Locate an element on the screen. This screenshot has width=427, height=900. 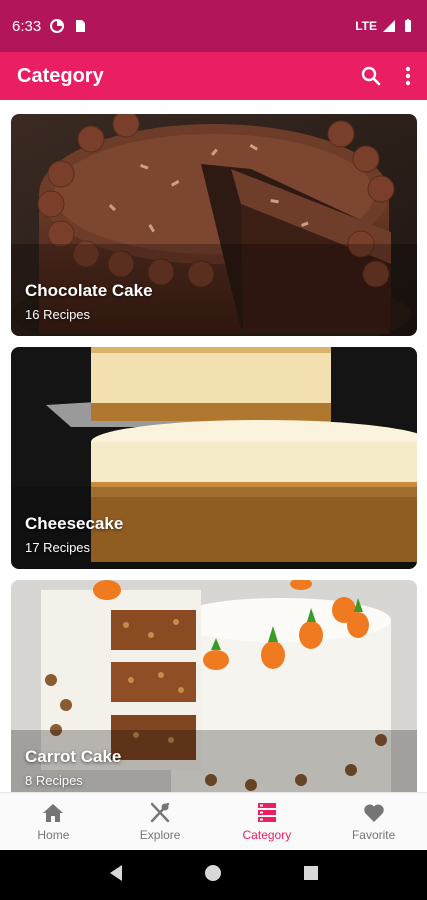
system-navigation-bar is located at coordinates (213, 875).